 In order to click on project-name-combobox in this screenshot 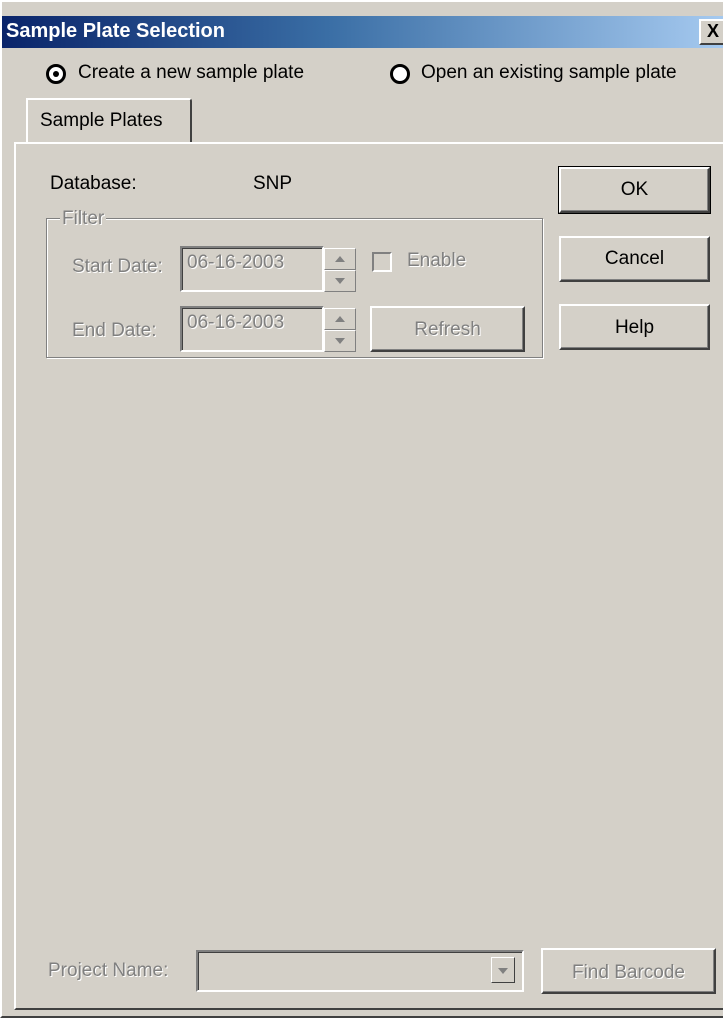, I will do `click(360, 971)`.